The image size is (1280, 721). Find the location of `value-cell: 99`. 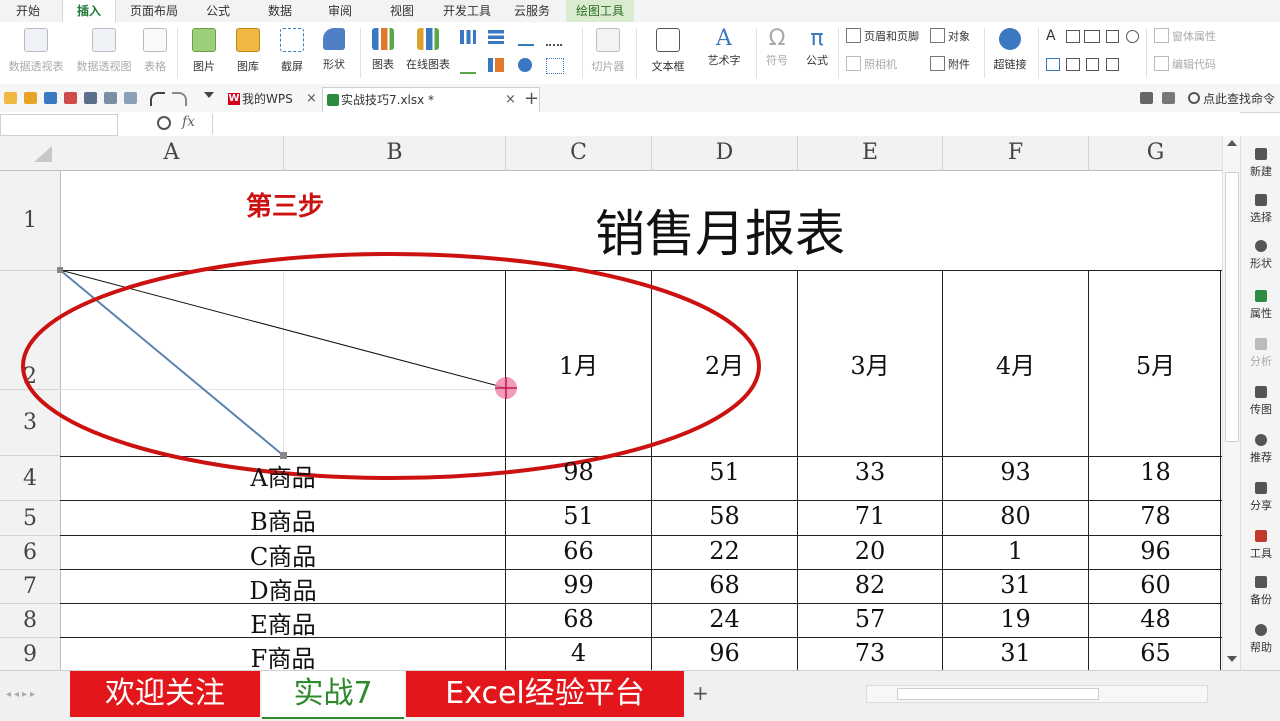

value-cell: 99 is located at coordinates (578, 585).